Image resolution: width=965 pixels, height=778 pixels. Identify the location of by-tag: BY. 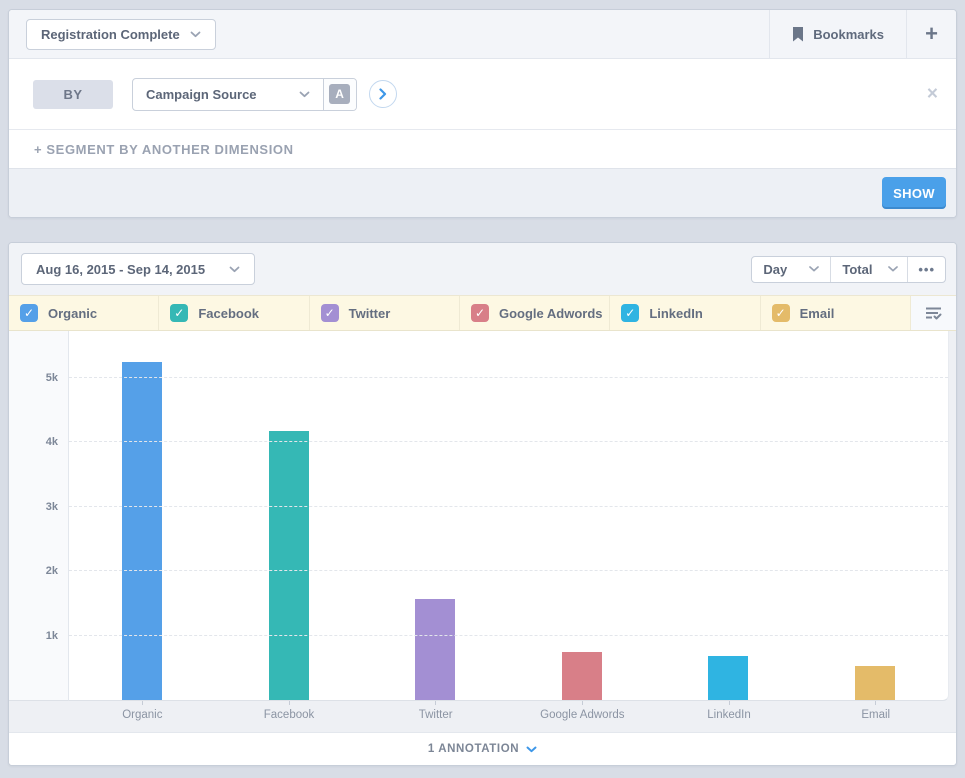
(73, 94).